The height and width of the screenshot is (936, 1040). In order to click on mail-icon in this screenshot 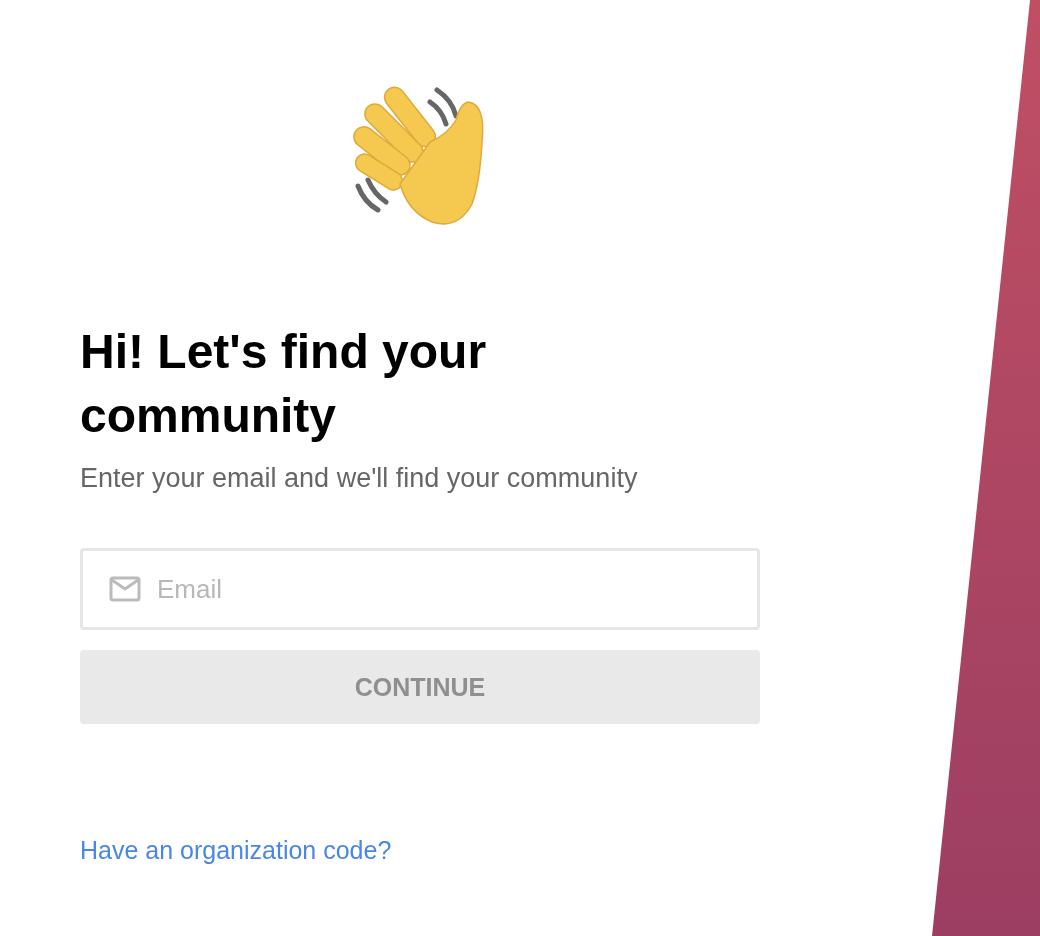, I will do `click(125, 589)`.